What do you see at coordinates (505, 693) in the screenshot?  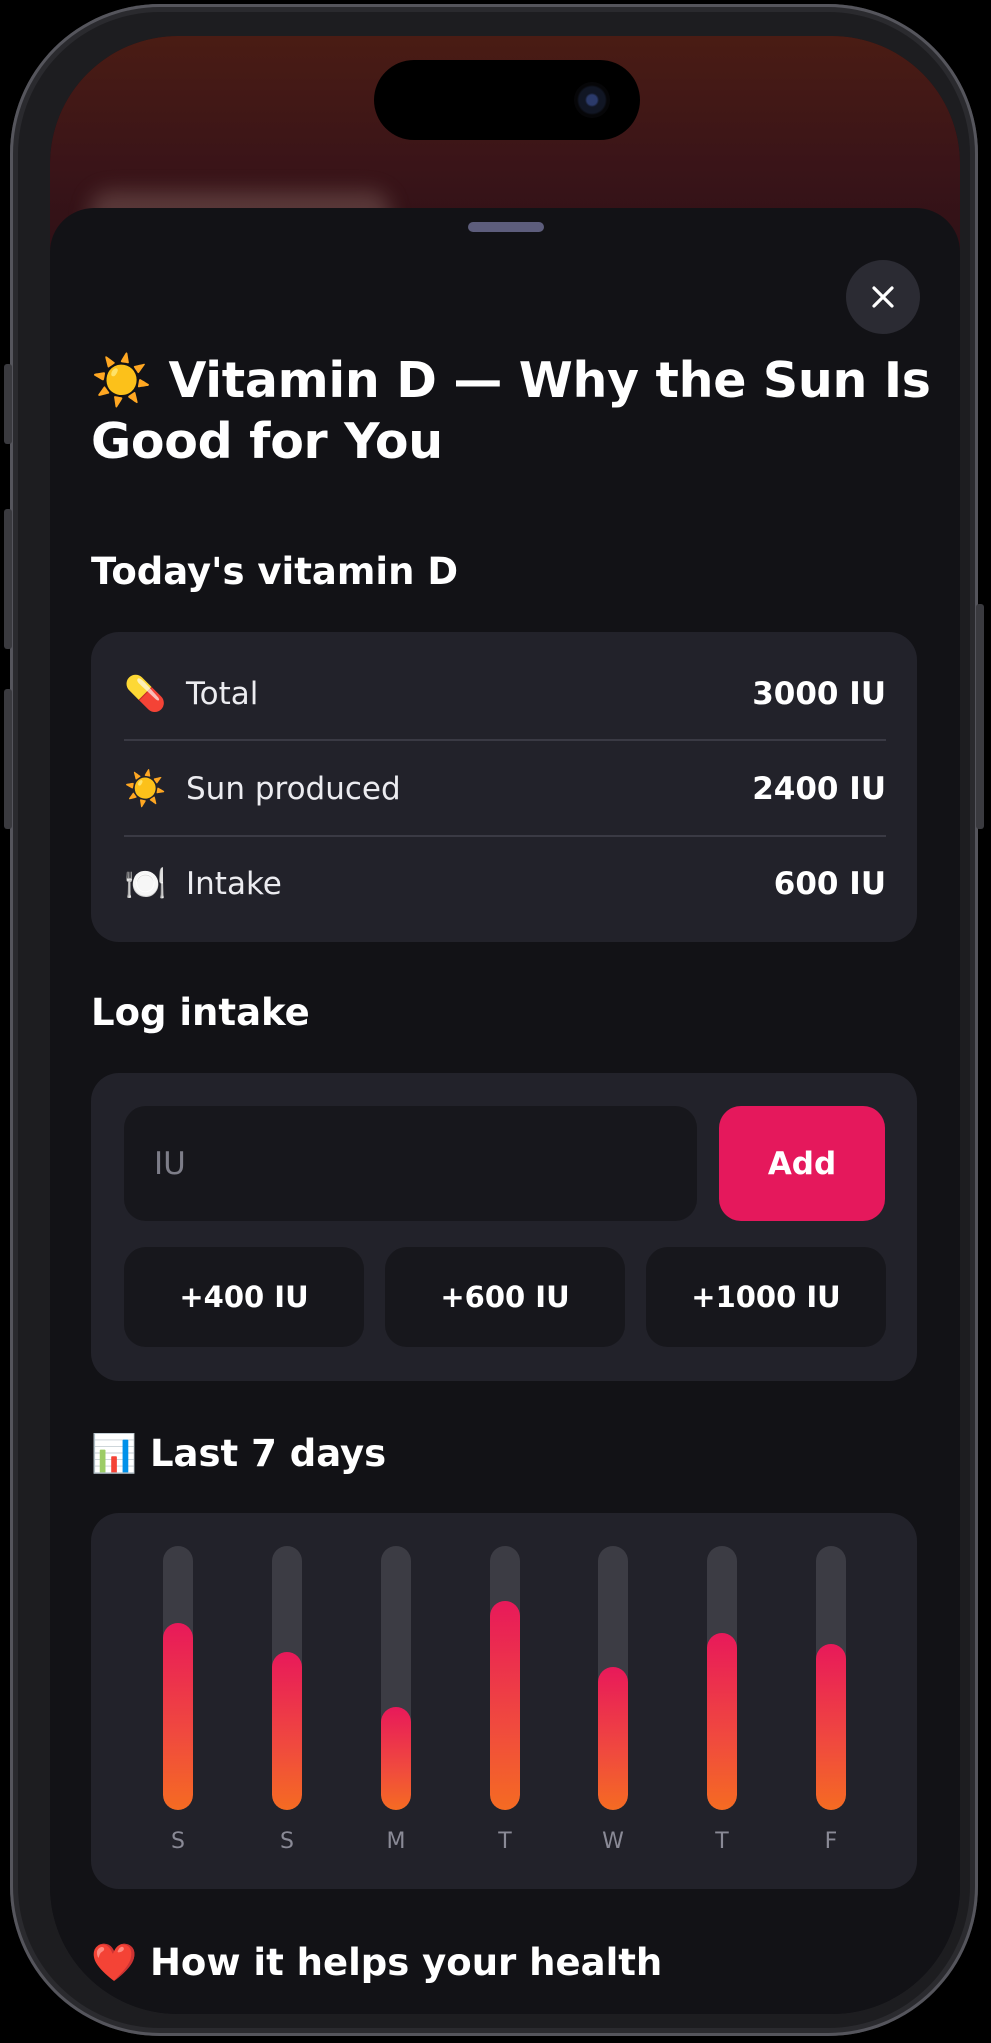 I see `summary-row-total: 💊 Total 3000 IU` at bounding box center [505, 693].